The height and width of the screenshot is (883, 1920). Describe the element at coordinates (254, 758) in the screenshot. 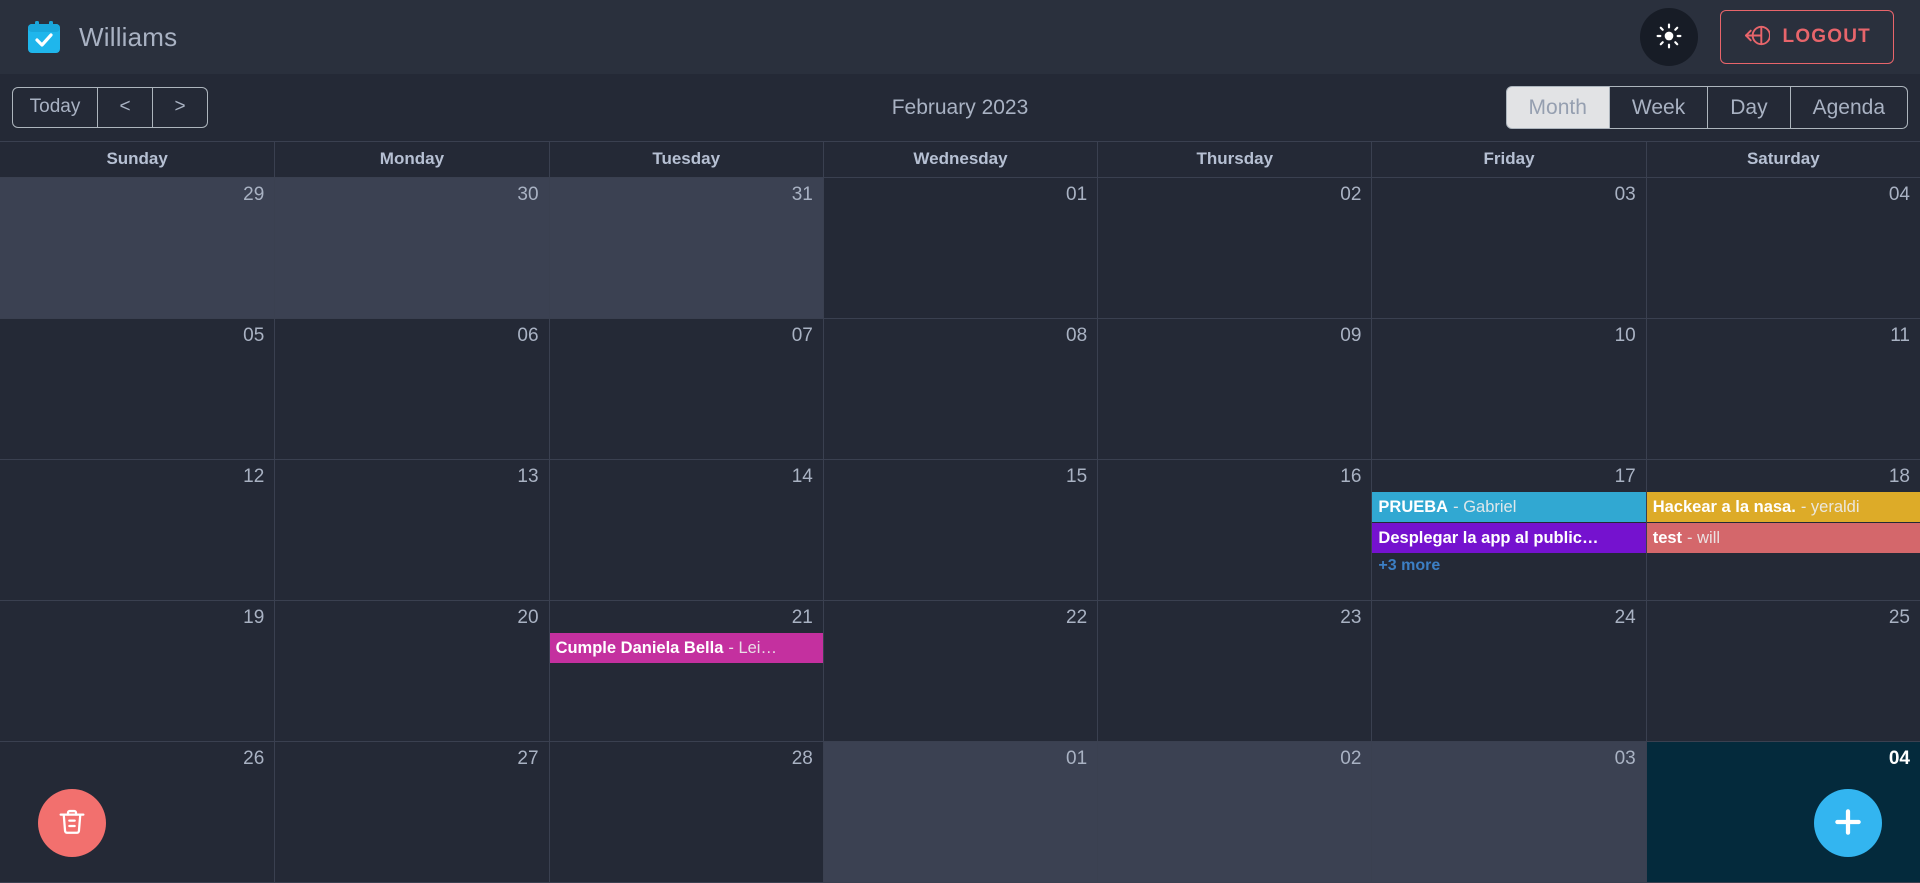

I see `day-number: 26` at that location.